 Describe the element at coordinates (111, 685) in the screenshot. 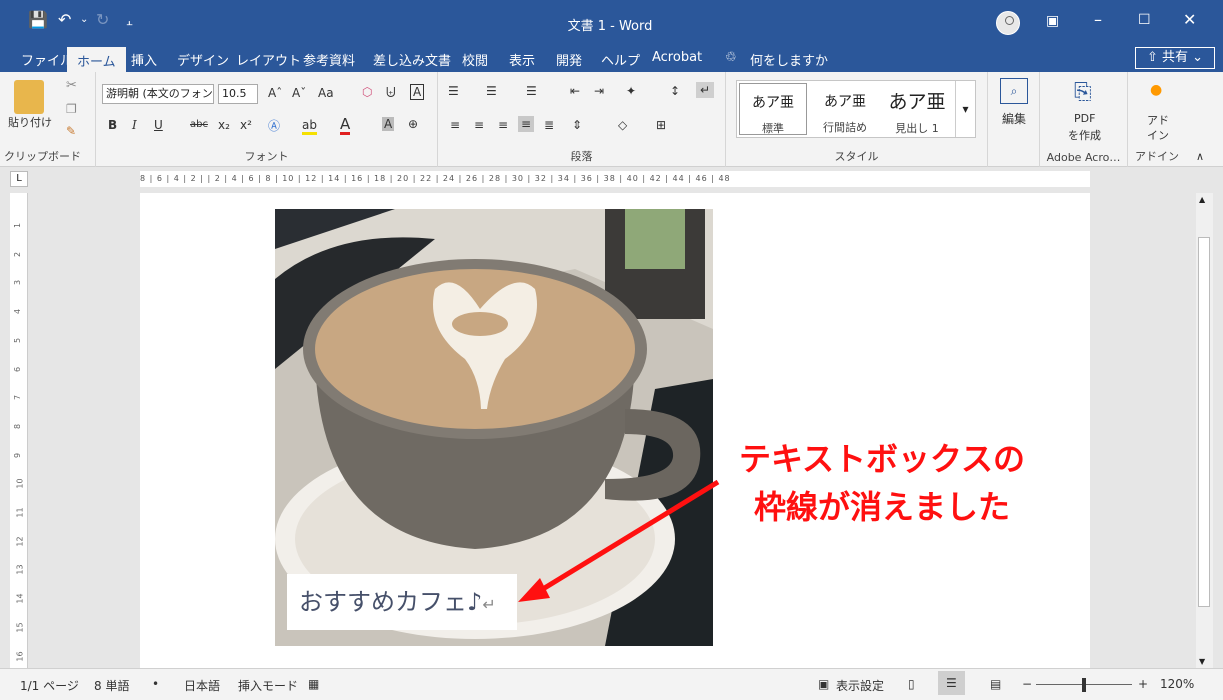

I see `word-count: 8 単語` at that location.